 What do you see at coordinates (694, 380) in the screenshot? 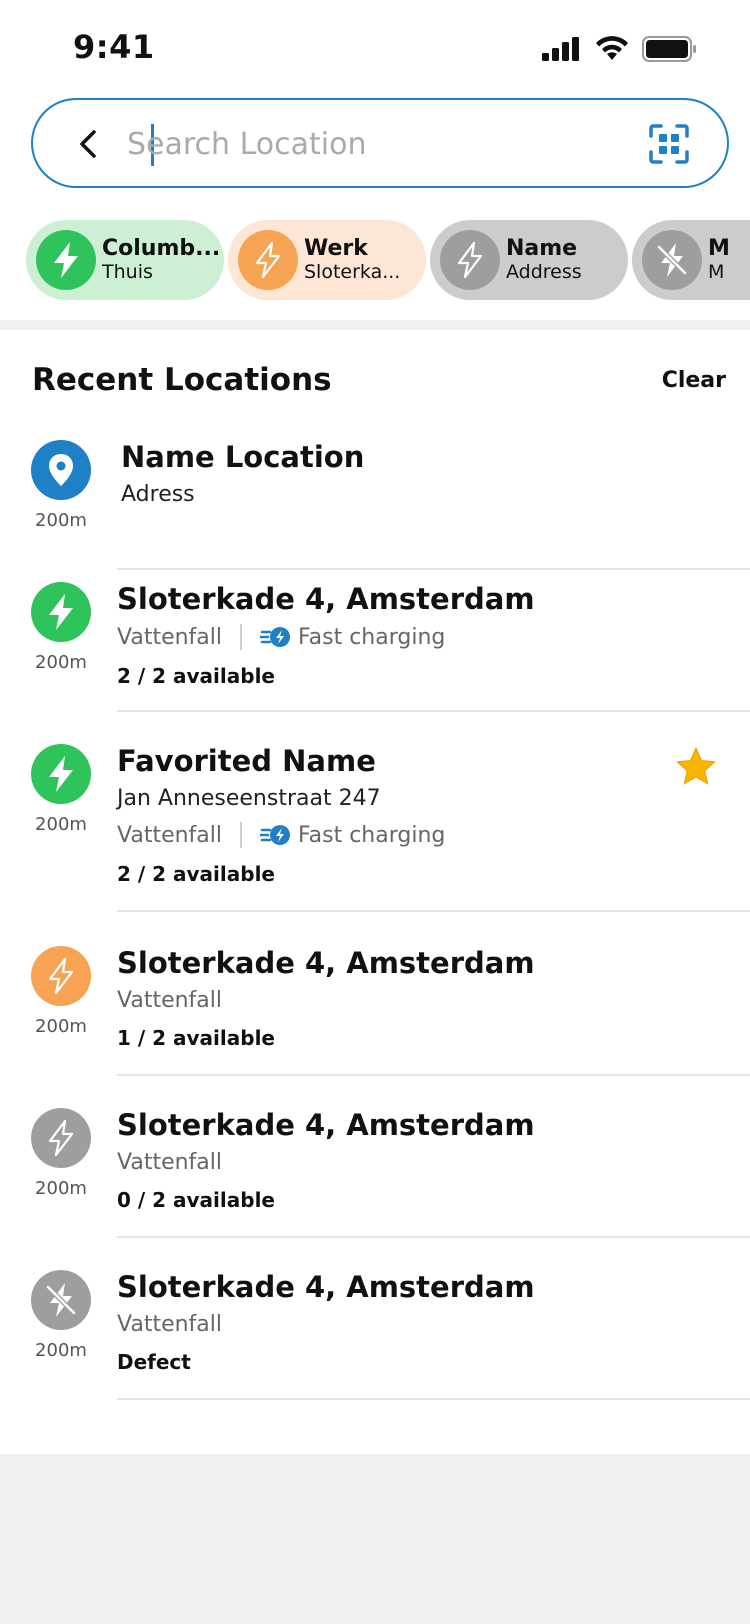
I see `clear-button: Clear` at bounding box center [694, 380].